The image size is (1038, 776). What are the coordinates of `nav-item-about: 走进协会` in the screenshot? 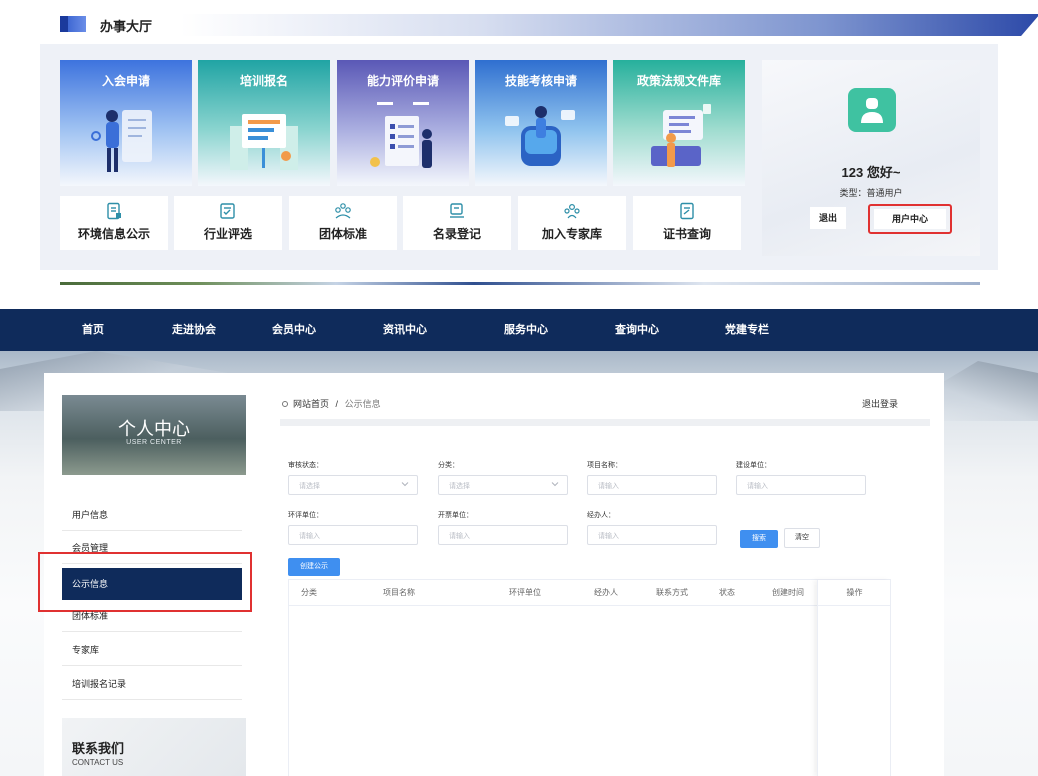 It's located at (194, 330).